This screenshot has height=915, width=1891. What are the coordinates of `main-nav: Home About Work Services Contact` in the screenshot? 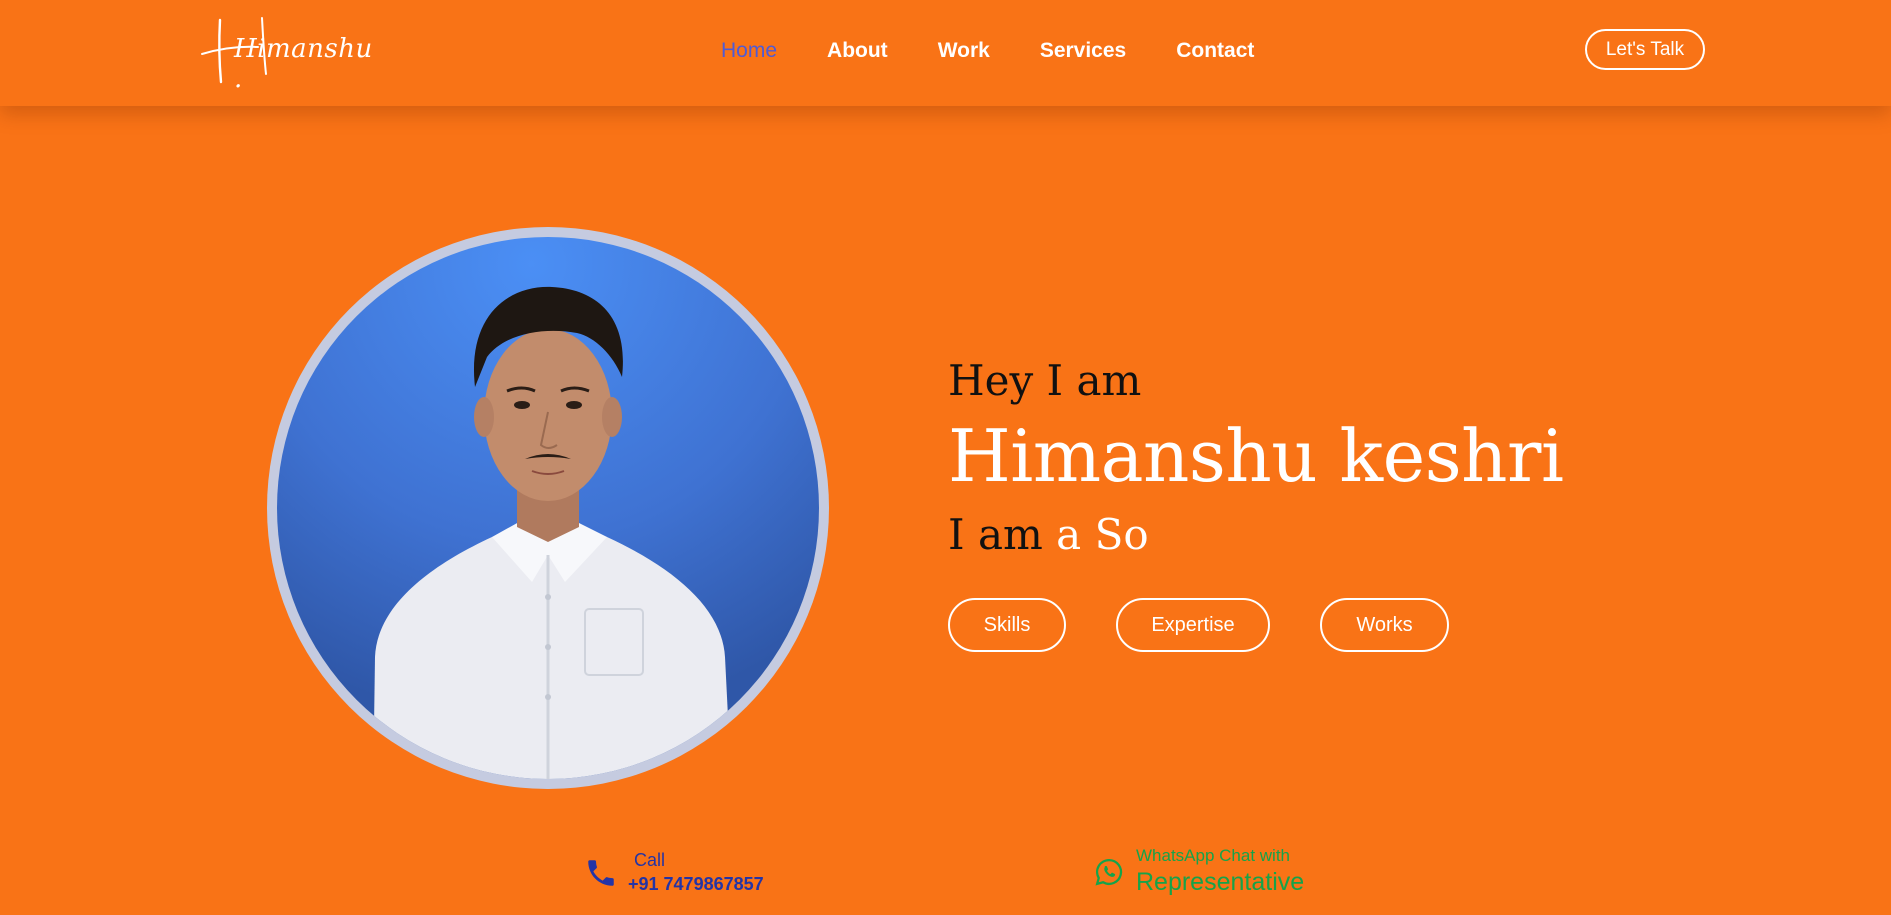 It's located at (987, 51).